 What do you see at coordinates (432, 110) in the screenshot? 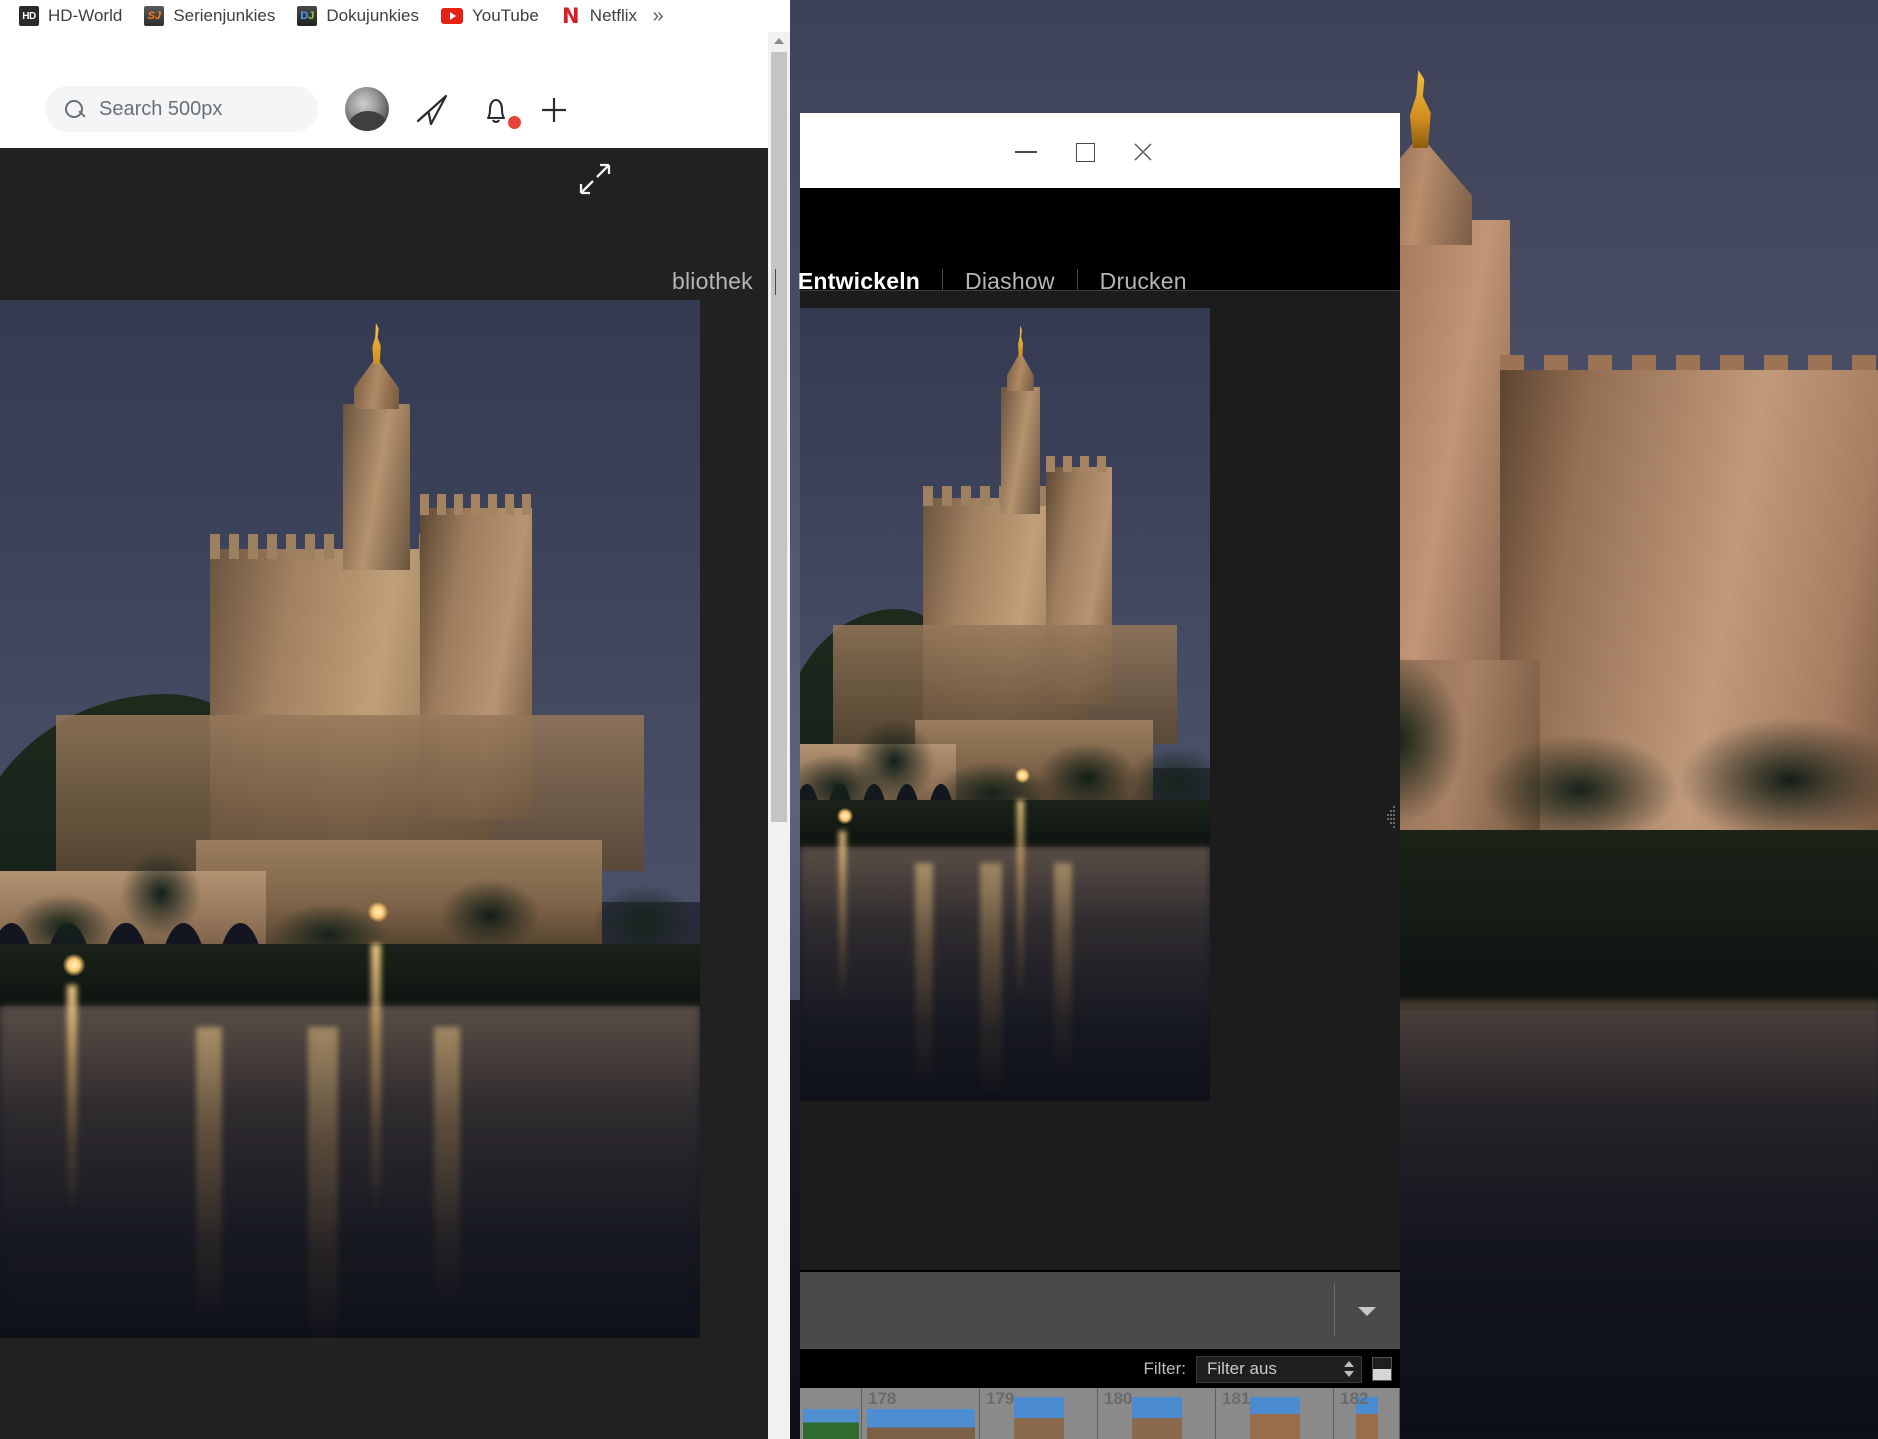
I see `send-icon` at bounding box center [432, 110].